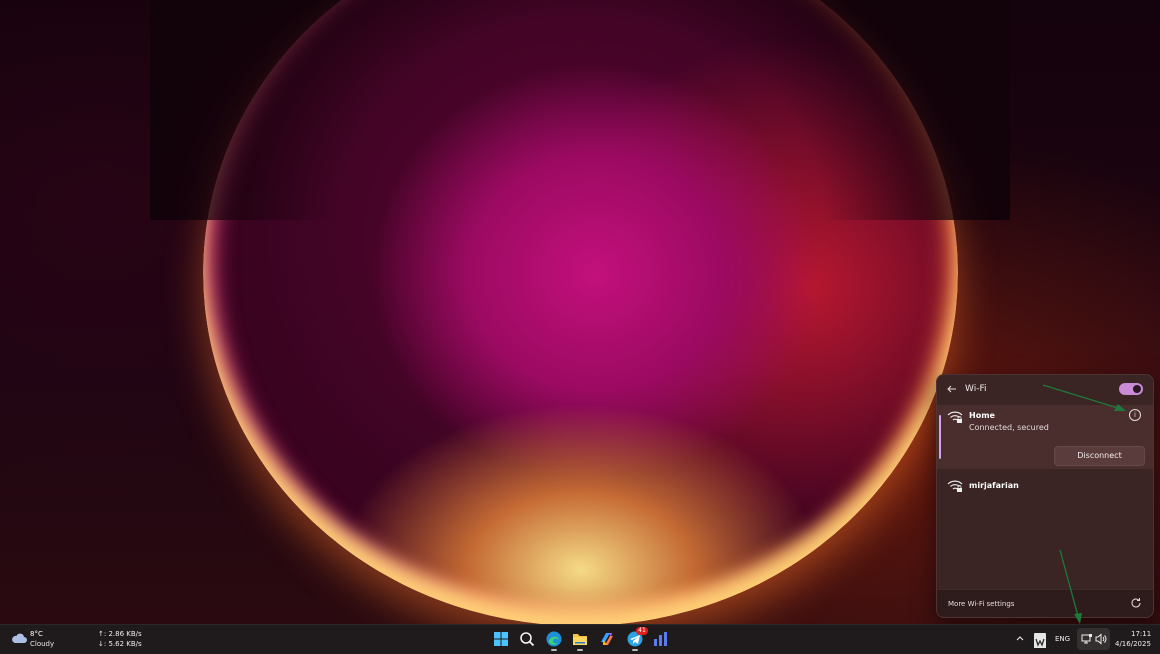 This screenshot has height=654, width=1160. Describe the element at coordinates (19, 638) in the screenshot. I see `cloud-icon` at that location.